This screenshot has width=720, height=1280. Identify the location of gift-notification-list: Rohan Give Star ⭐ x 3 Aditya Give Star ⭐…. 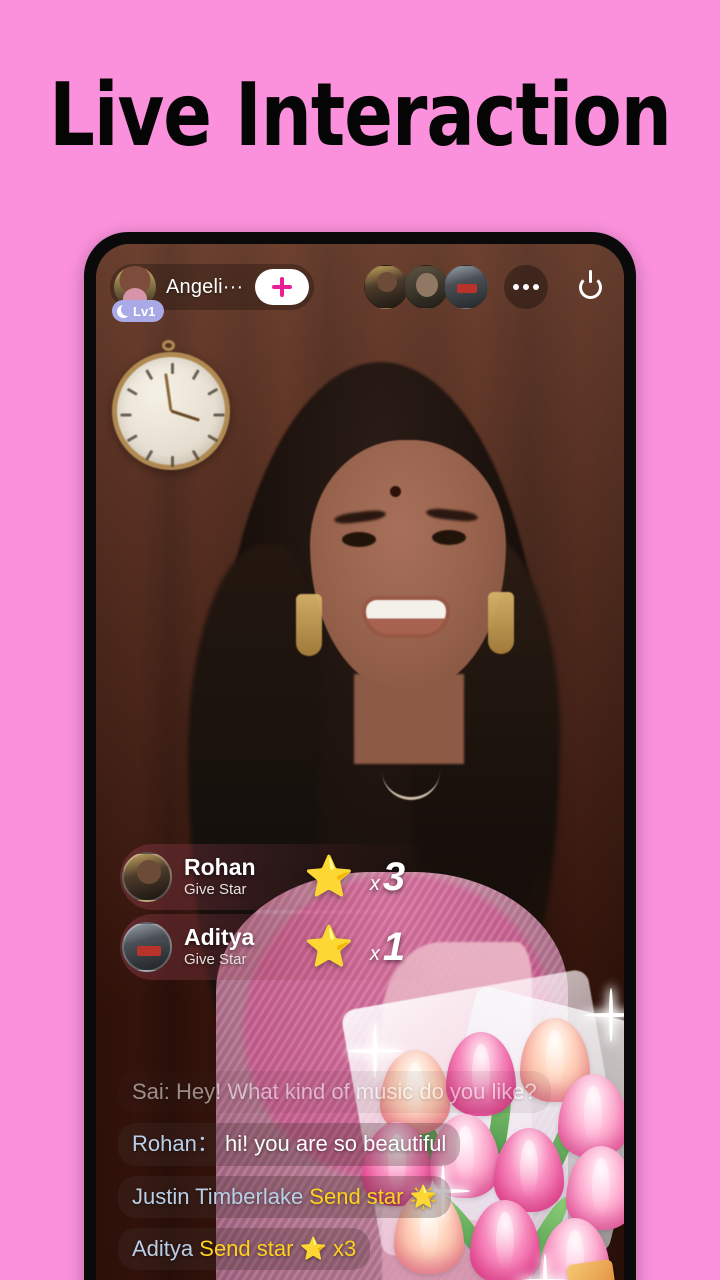
(280, 912).